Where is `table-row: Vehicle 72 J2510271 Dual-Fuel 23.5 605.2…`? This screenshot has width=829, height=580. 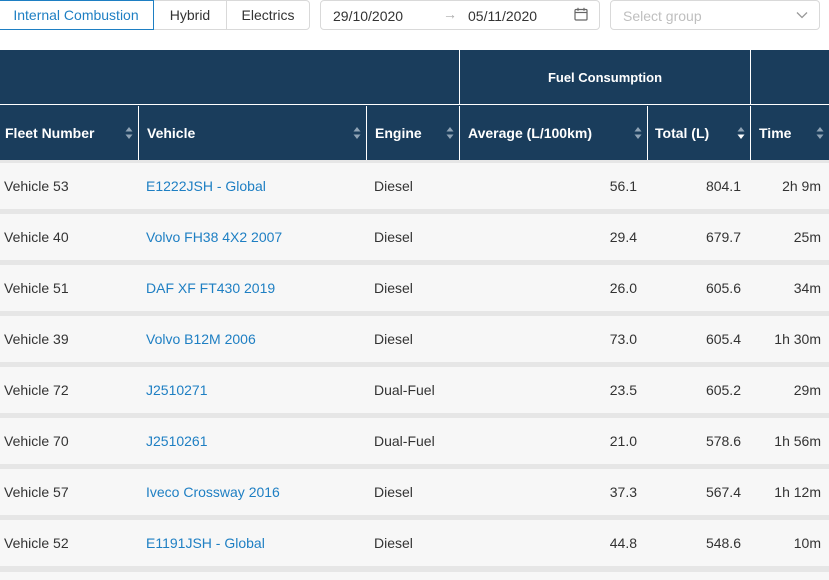 table-row: Vehicle 72 J2510271 Dual-Fuel 23.5 605.2… is located at coordinates (414, 390).